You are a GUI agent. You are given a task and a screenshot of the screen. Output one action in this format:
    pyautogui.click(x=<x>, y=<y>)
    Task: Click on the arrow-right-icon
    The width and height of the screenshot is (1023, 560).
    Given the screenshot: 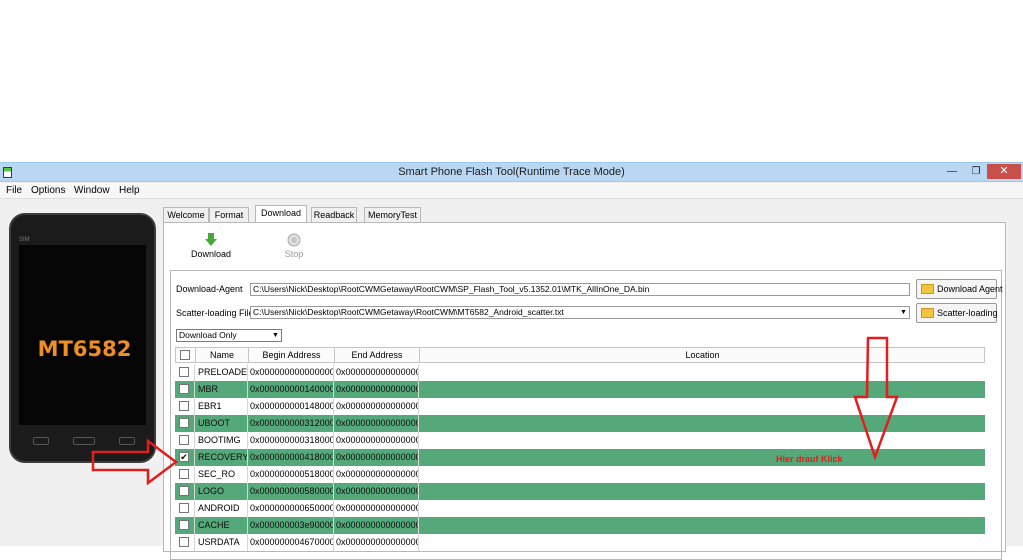 What is the action you would take?
    pyautogui.click(x=135, y=462)
    